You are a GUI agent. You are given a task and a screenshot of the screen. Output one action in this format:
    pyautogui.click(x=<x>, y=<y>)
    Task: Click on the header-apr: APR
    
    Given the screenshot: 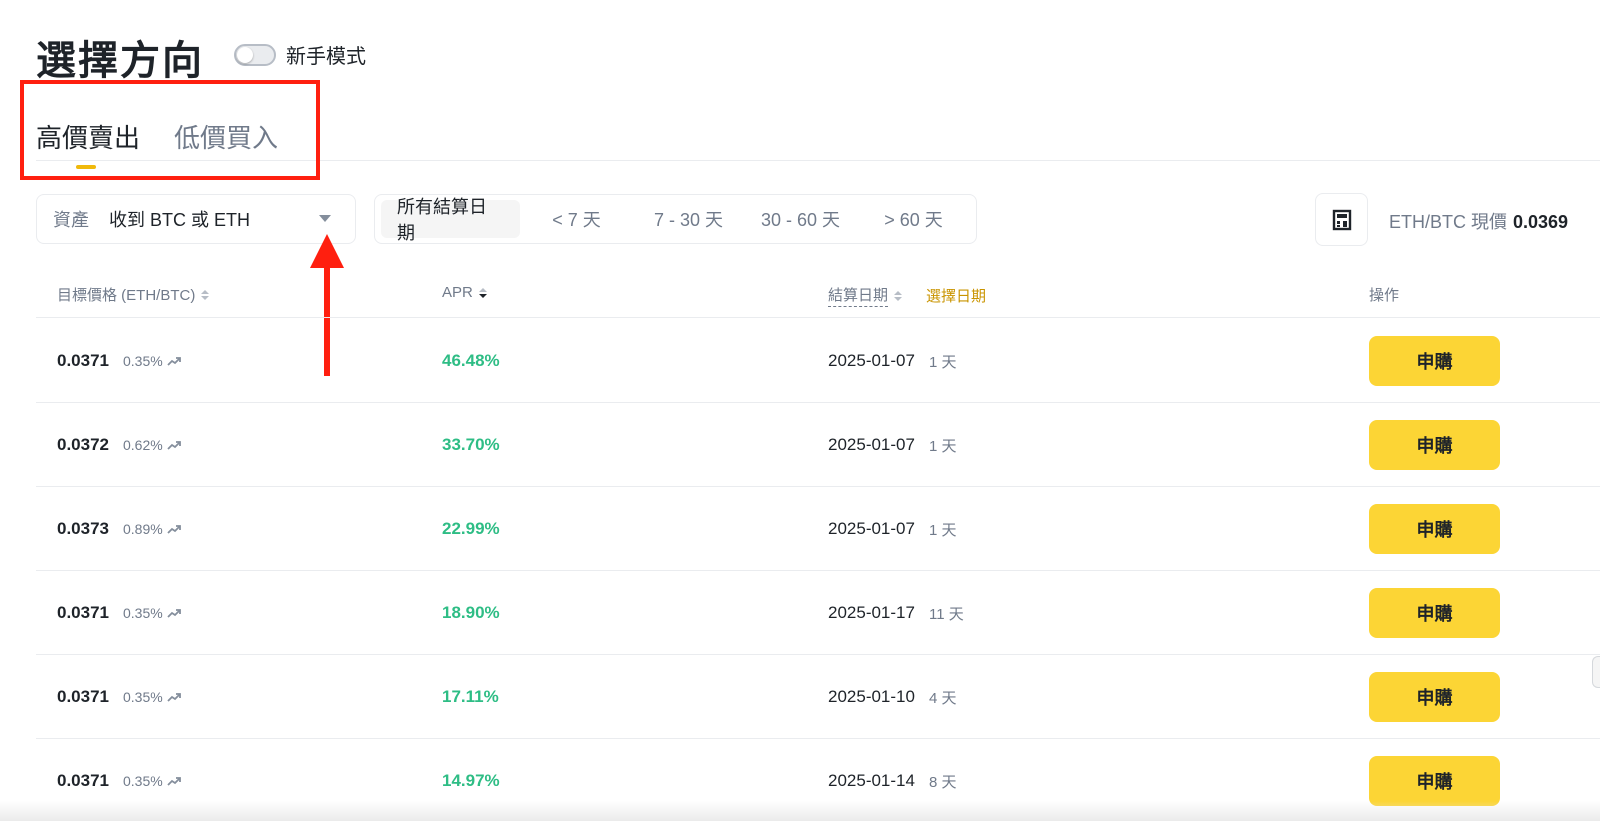 What is the action you would take?
    pyautogui.click(x=464, y=292)
    